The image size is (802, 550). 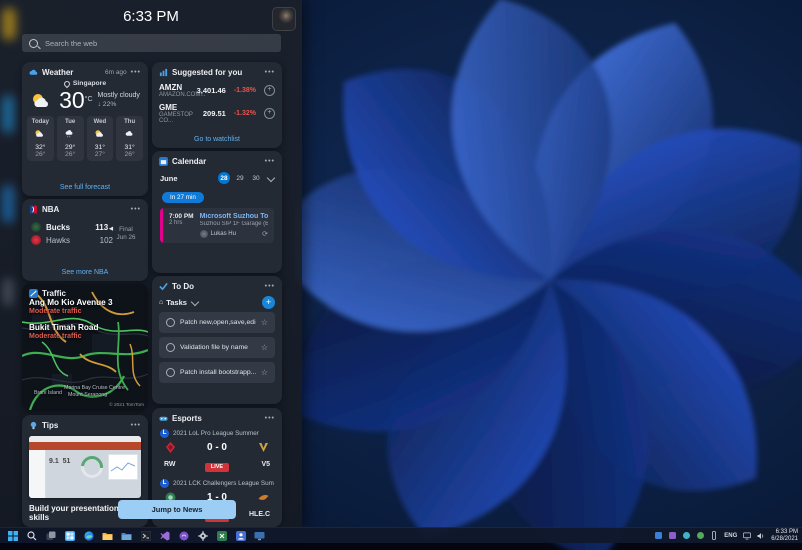 What do you see at coordinates (263, 497) in the screenshot?
I see `hle-team-logo-icon` at bounding box center [263, 497].